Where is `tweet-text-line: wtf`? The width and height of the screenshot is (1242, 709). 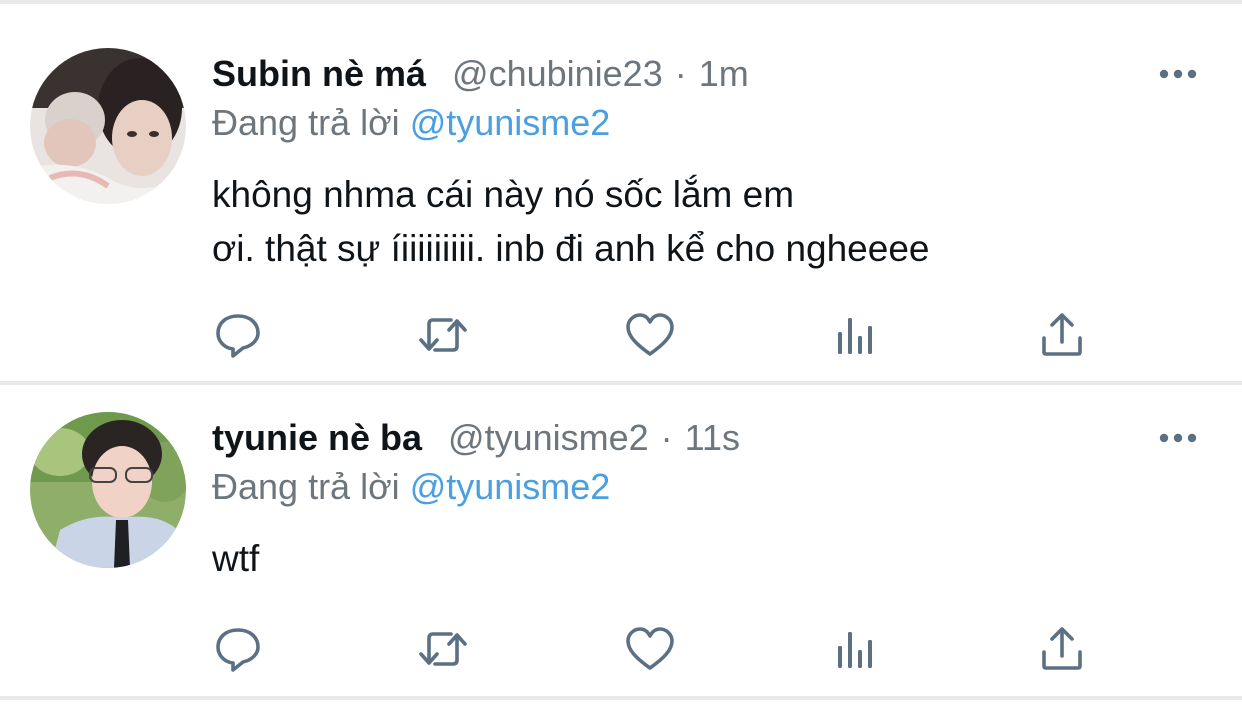 tweet-text-line: wtf is located at coordinates (236, 558).